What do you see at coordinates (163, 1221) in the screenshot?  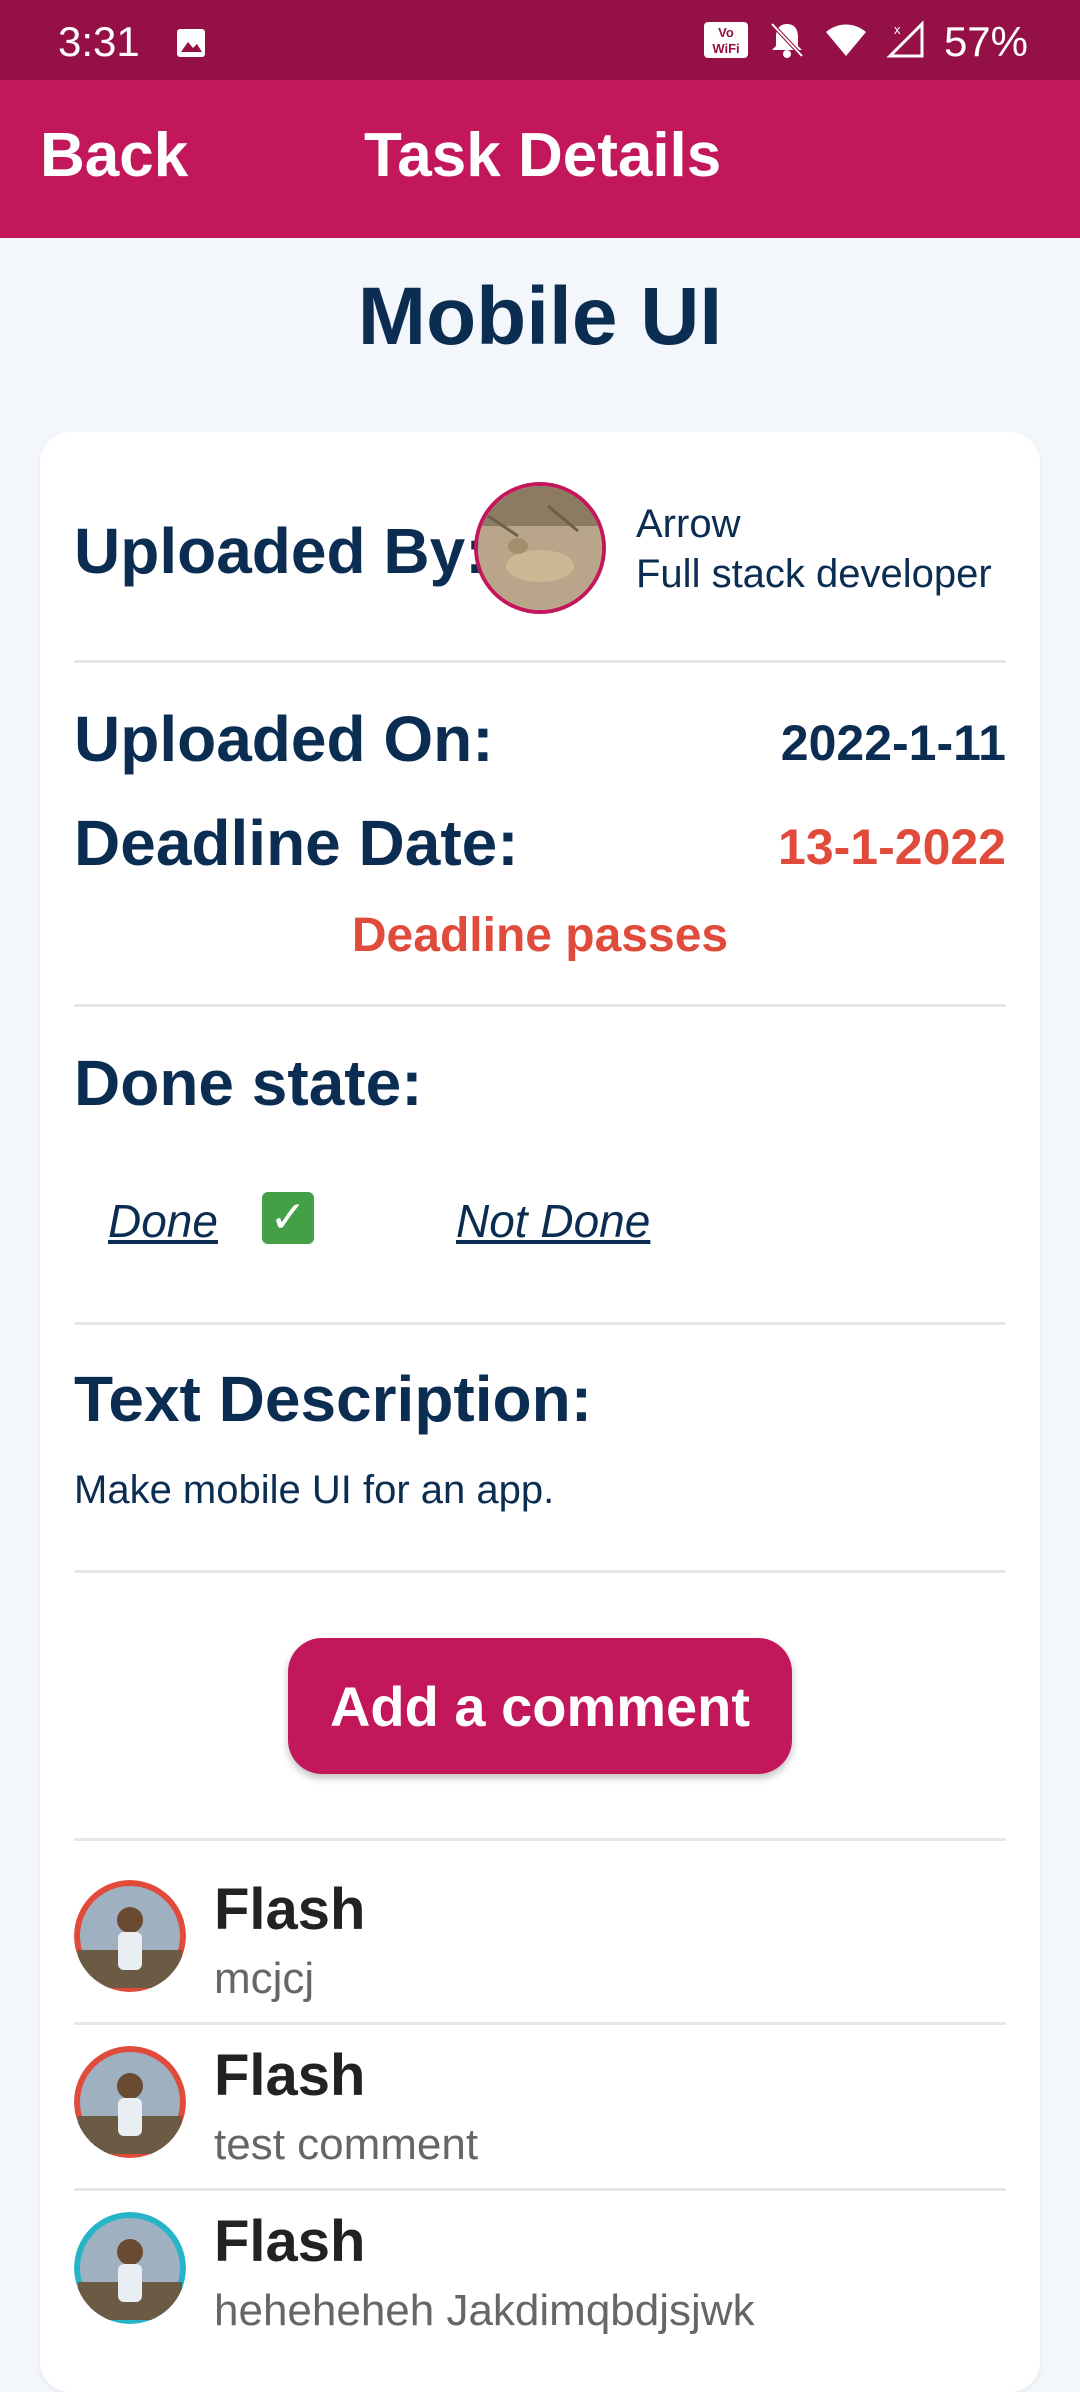 I see `done-option: Done` at bounding box center [163, 1221].